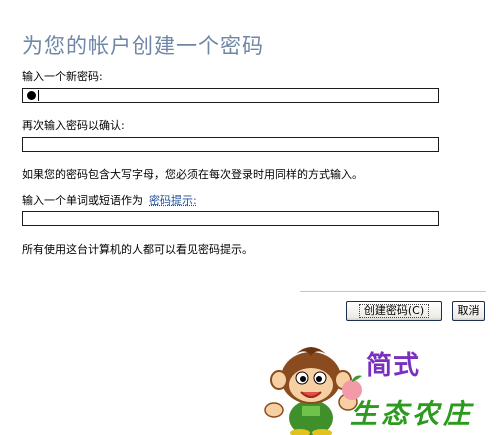 Image resolution: width=500 pixels, height=435 pixels. I want to click on watermark-brand-line1: 简式, so click(393, 366).